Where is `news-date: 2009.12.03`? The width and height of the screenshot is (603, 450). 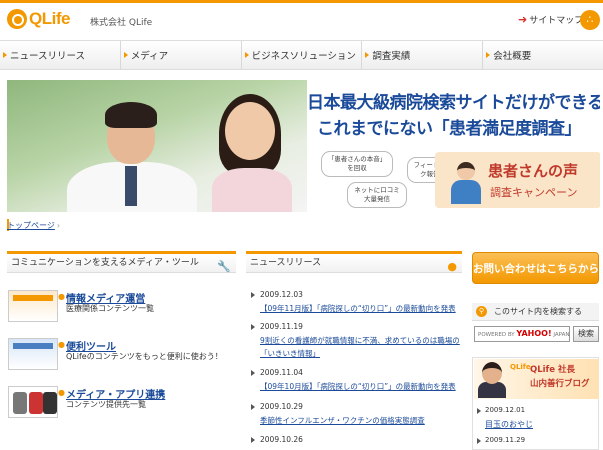
news-date: 2009.12.03 is located at coordinates (357, 294).